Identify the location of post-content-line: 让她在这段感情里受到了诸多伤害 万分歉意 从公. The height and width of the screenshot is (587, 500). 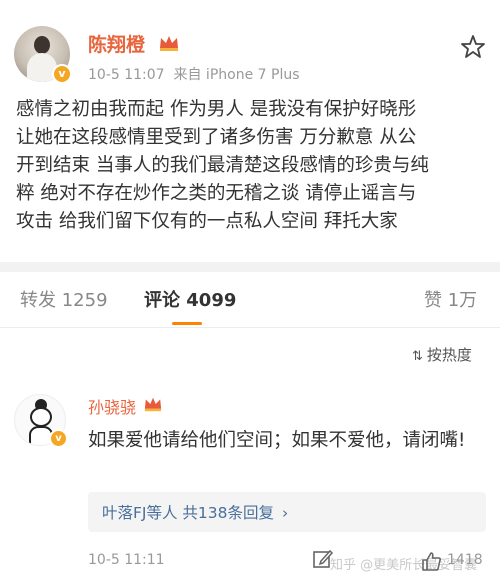
(216, 137).